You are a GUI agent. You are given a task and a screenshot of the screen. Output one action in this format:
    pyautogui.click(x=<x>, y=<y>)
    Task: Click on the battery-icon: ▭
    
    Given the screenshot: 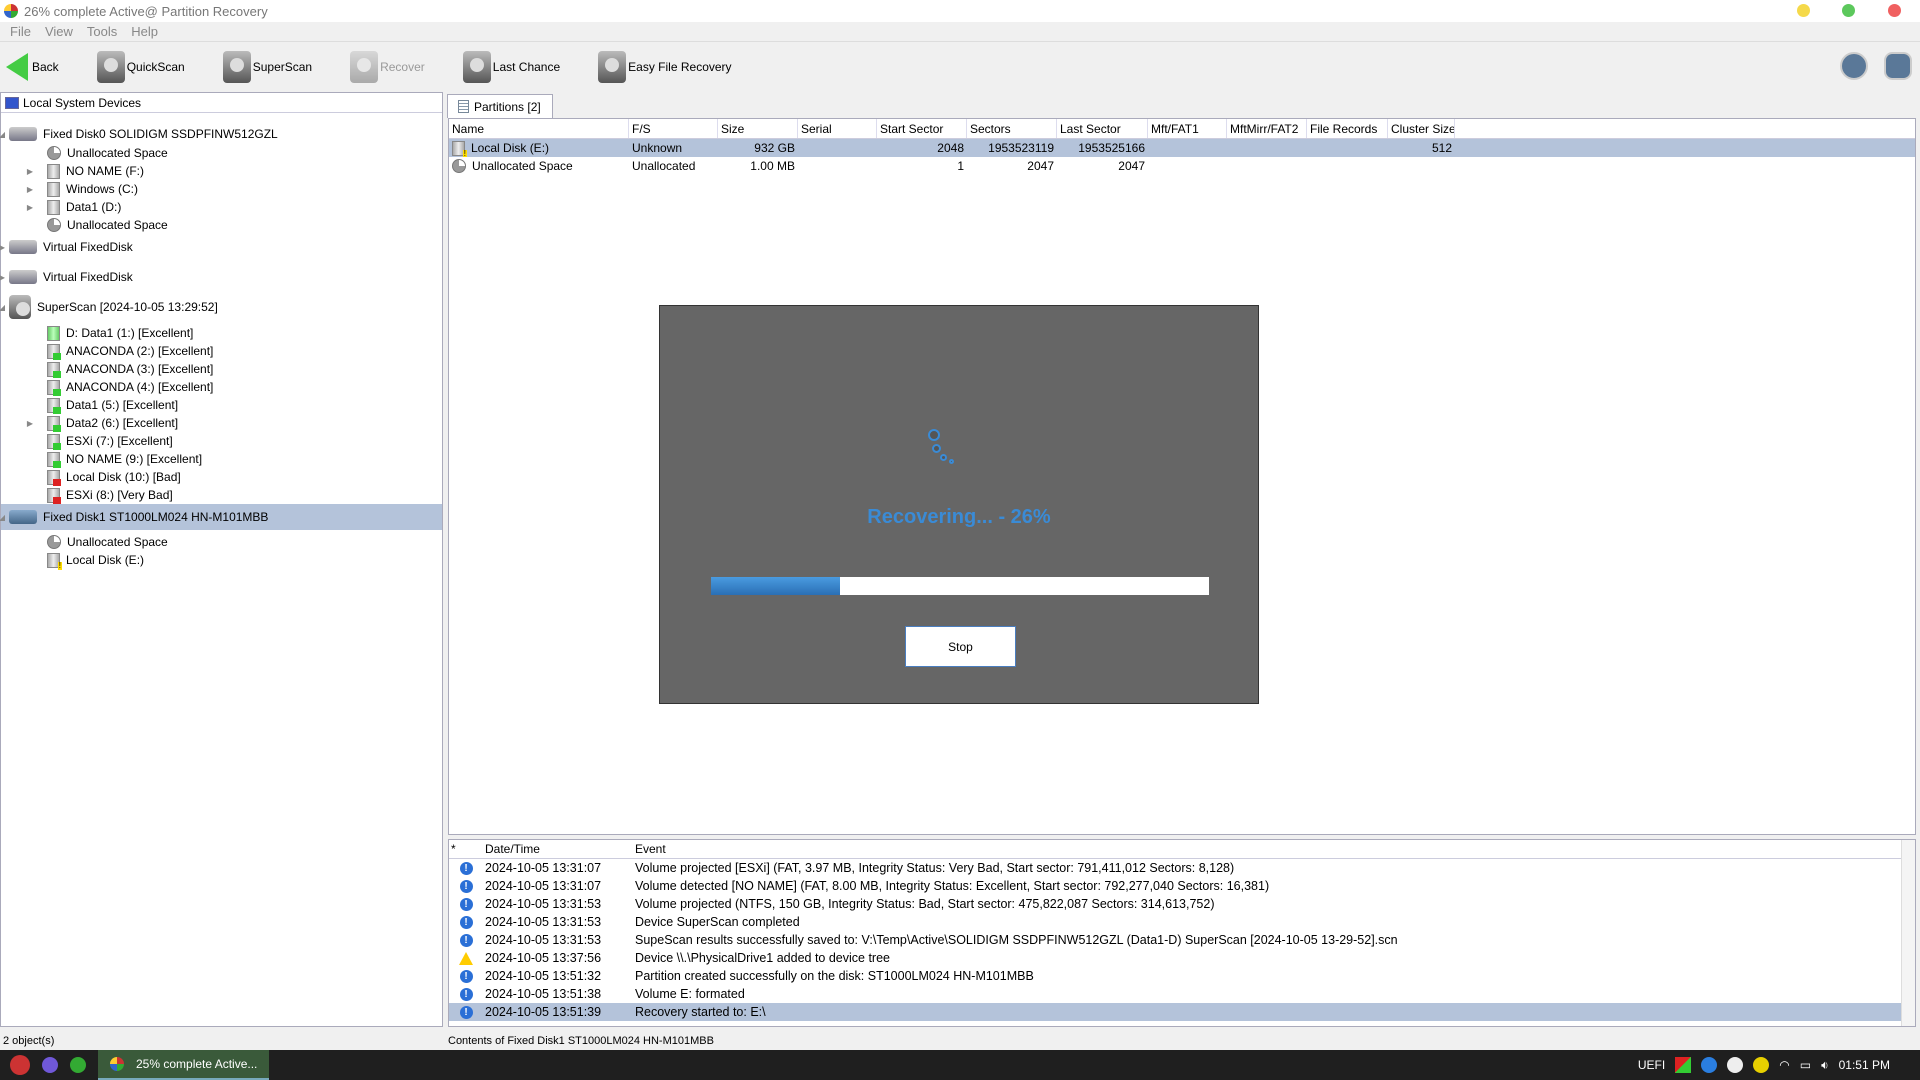 What is the action you would take?
    pyautogui.click(x=1805, y=1065)
    